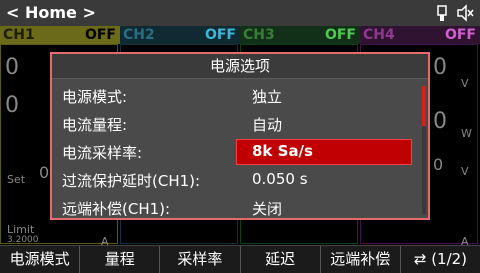 Image resolution: width=480 pixels, height=273 pixels. What do you see at coordinates (420, 35) in the screenshot?
I see `channel-ch4: CH4 OFF` at bounding box center [420, 35].